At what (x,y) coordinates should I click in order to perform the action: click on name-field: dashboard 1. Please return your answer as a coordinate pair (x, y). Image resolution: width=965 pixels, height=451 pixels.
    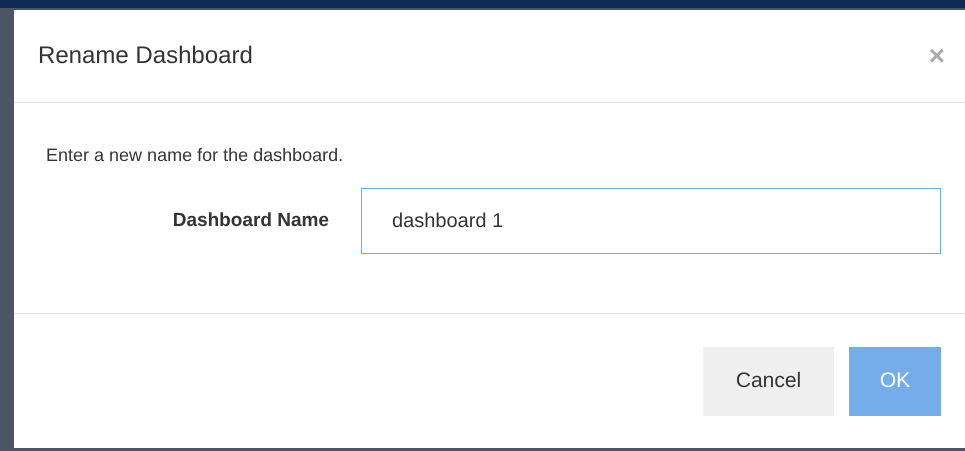
    Looking at the image, I should click on (651, 221).